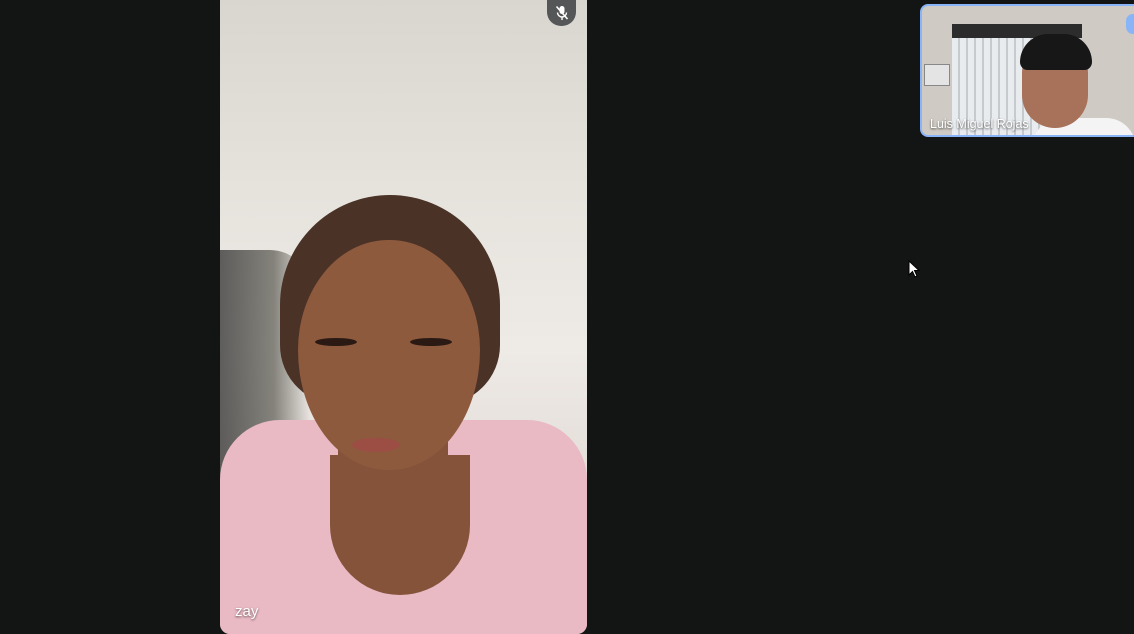  What do you see at coordinates (937, 75) in the screenshot?
I see `air-conditioner` at bounding box center [937, 75].